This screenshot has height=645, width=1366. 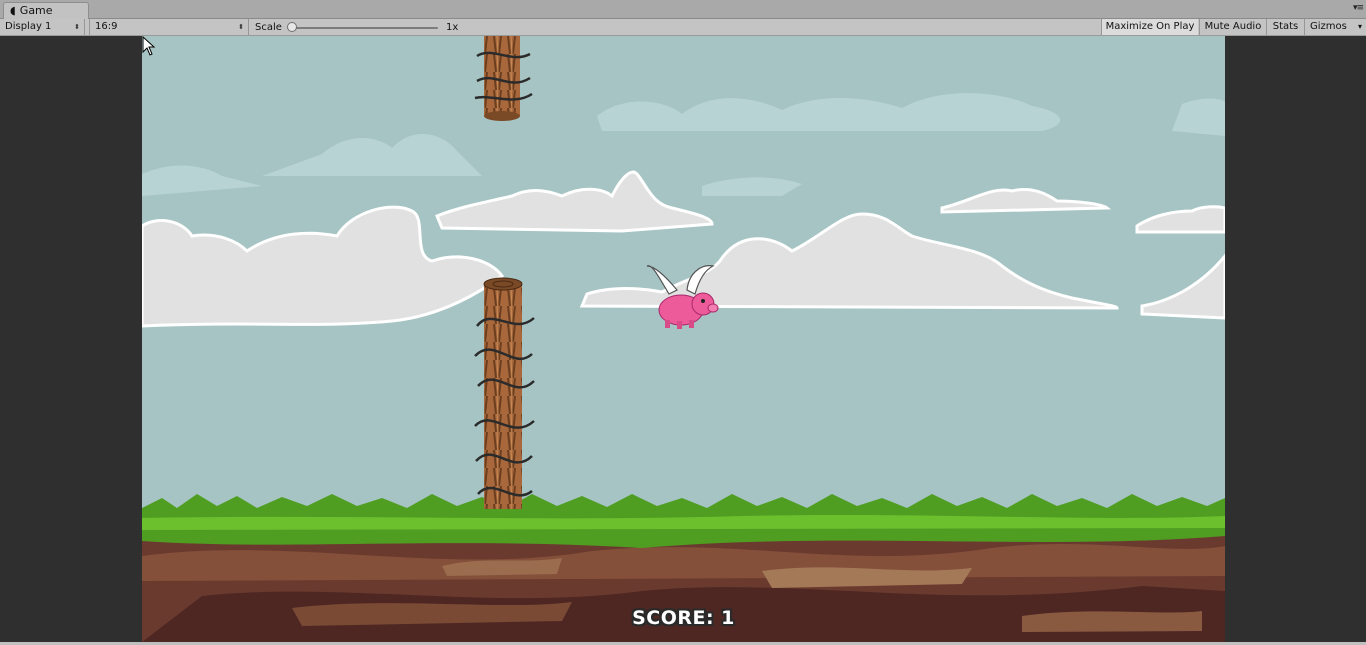 I want to click on game-tab: ◖ Game, so click(x=46, y=10).